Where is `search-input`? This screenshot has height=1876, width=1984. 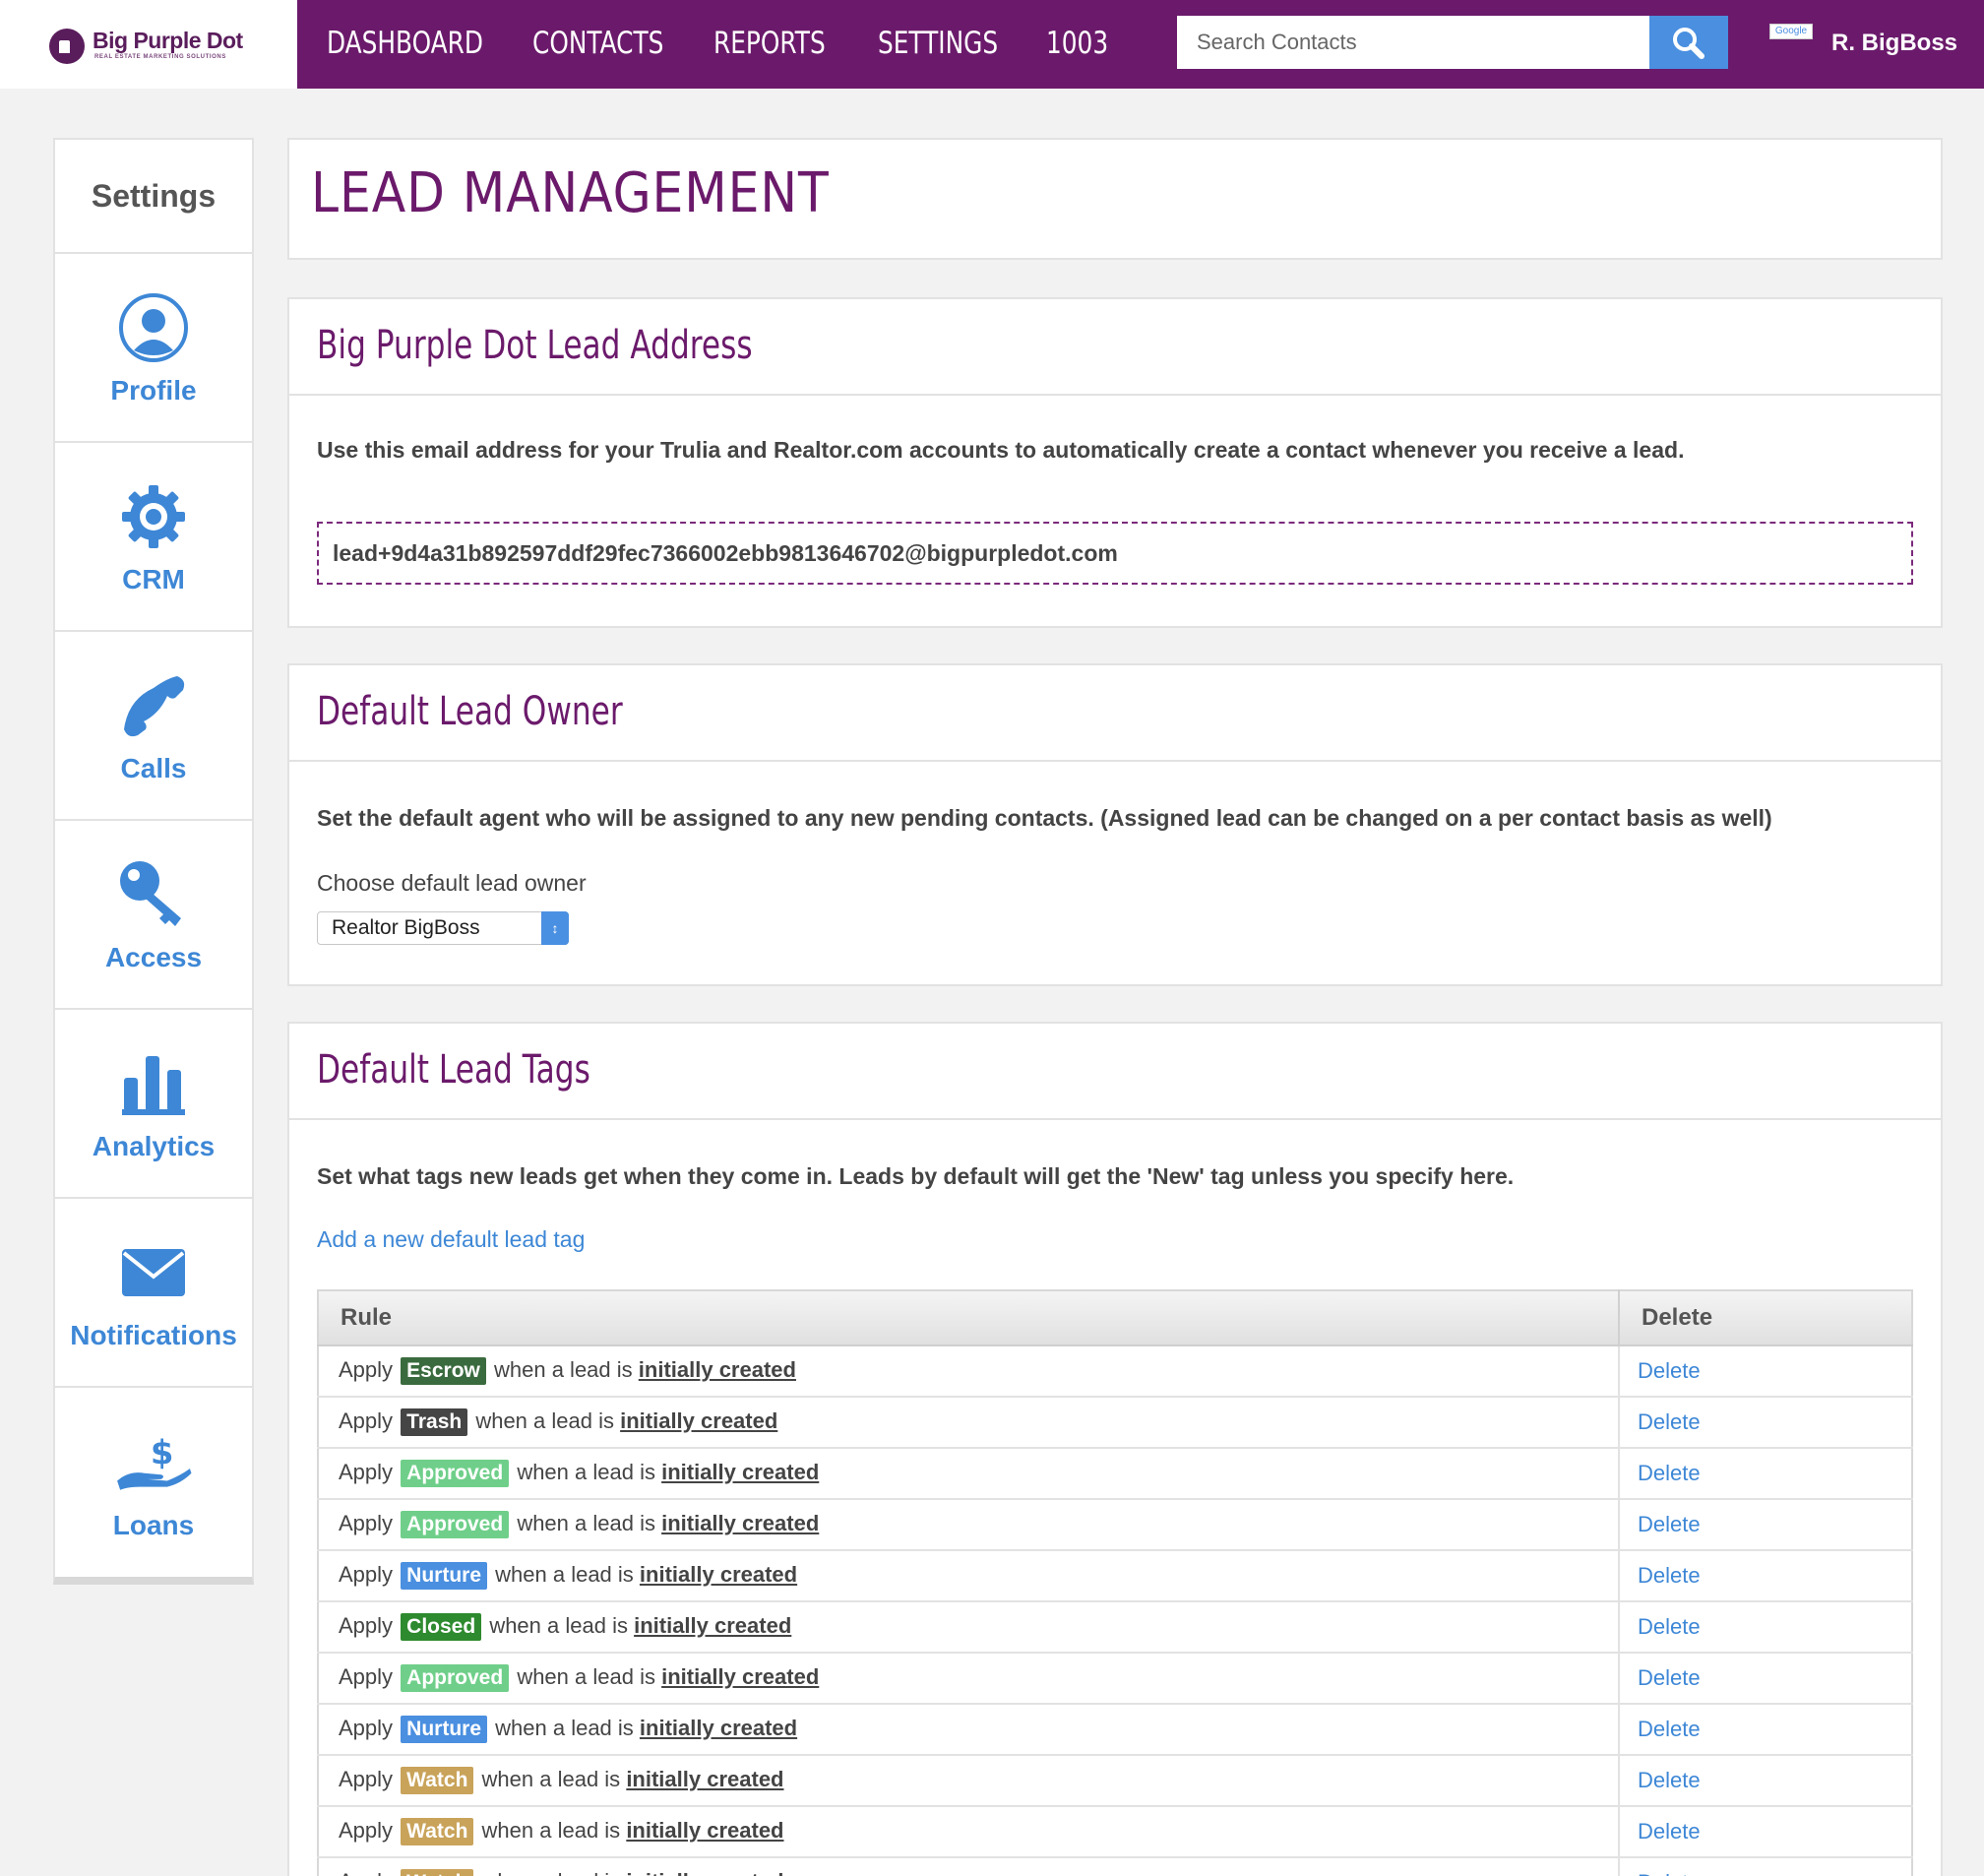 search-input is located at coordinates (1413, 42).